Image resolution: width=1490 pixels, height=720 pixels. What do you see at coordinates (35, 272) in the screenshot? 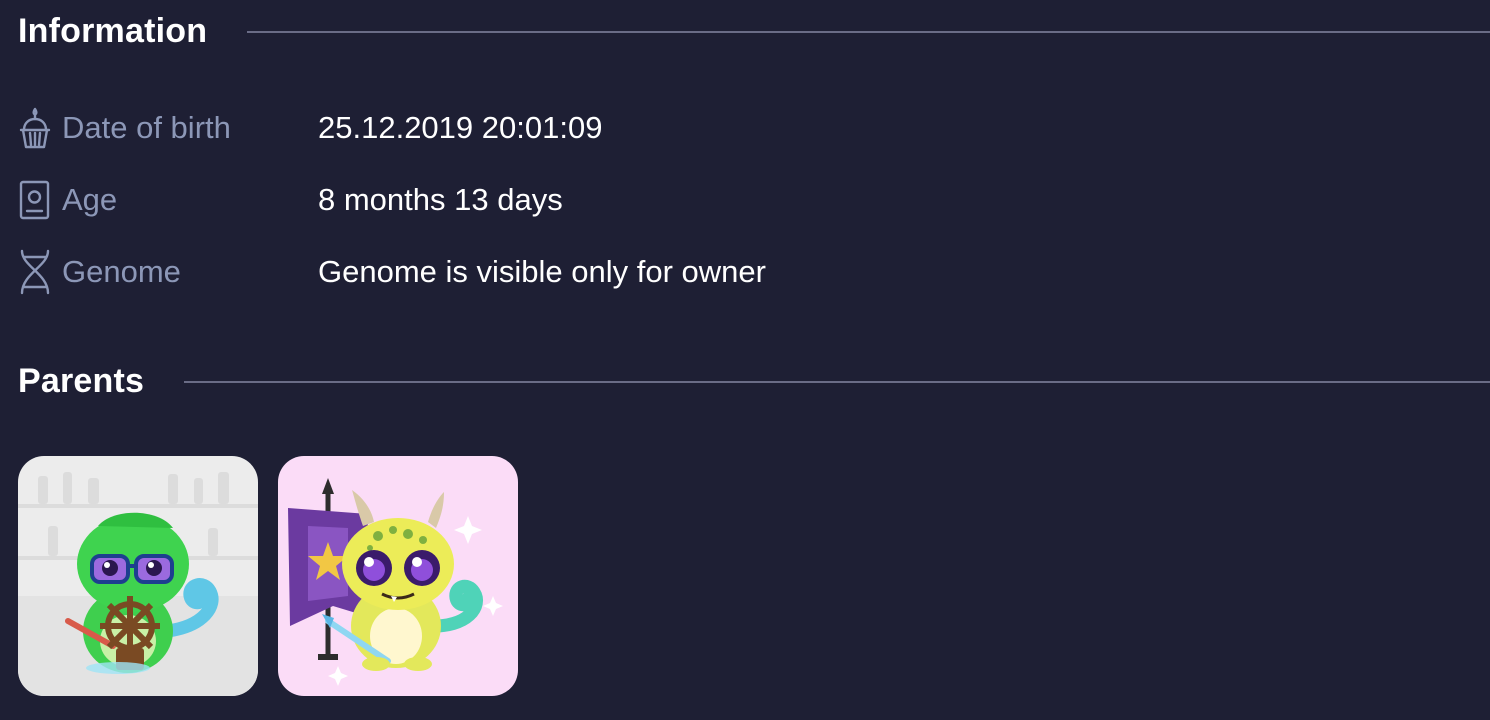
I see `dna-icon` at bounding box center [35, 272].